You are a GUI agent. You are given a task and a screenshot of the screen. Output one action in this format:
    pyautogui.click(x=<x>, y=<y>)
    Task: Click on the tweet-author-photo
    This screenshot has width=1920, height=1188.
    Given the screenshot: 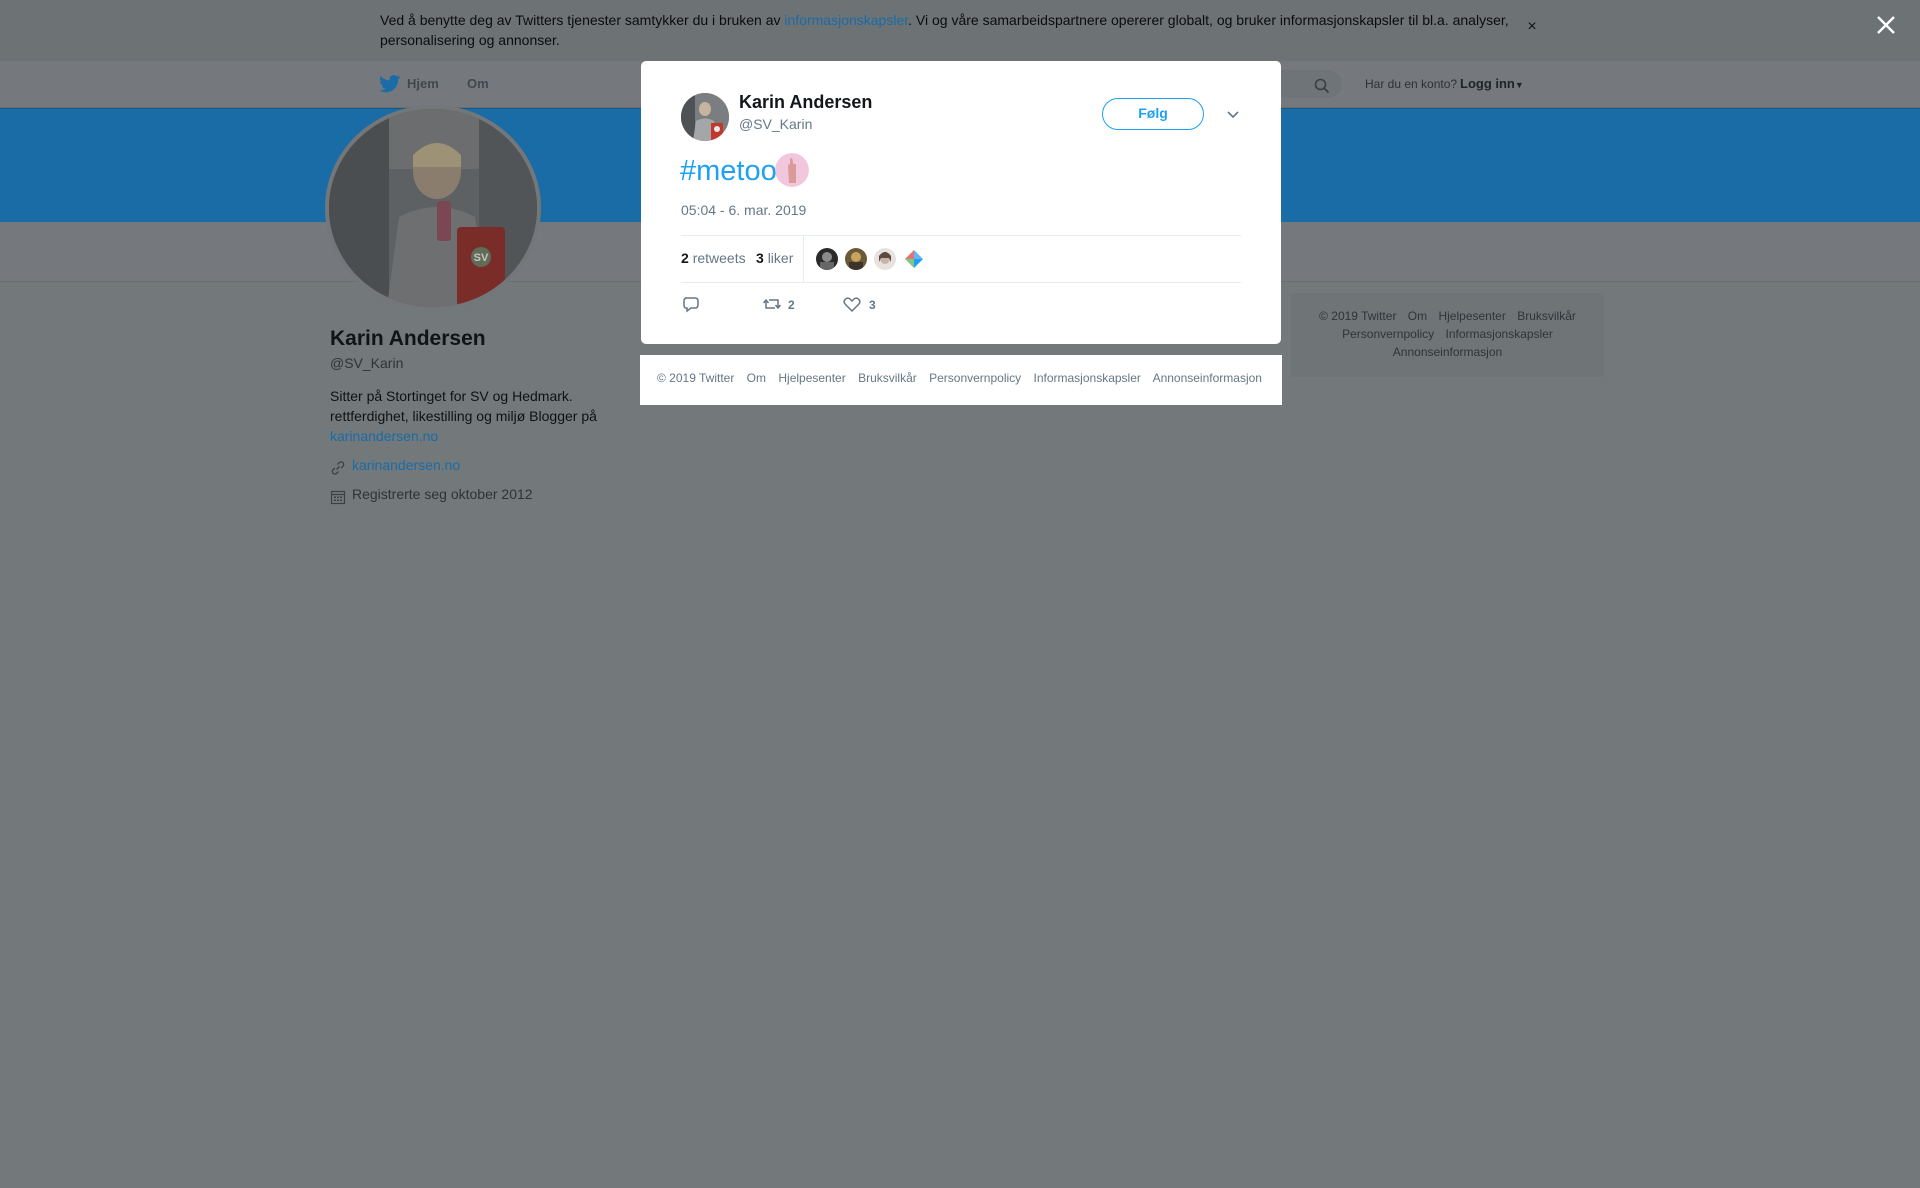 What is the action you would take?
    pyautogui.click(x=705, y=117)
    